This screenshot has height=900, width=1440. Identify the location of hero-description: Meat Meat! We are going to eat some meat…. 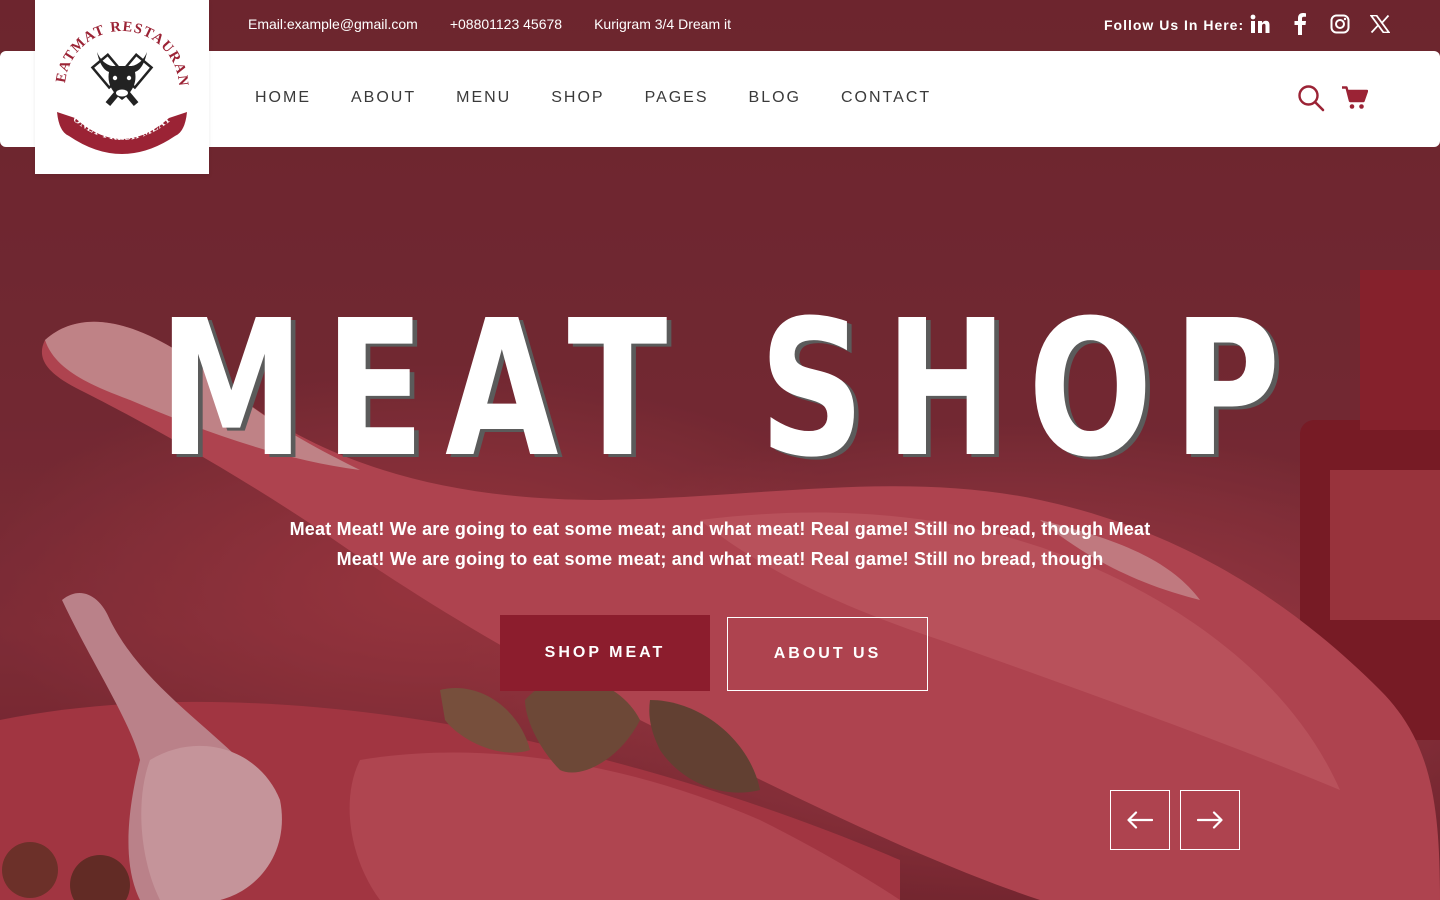
(720, 544).